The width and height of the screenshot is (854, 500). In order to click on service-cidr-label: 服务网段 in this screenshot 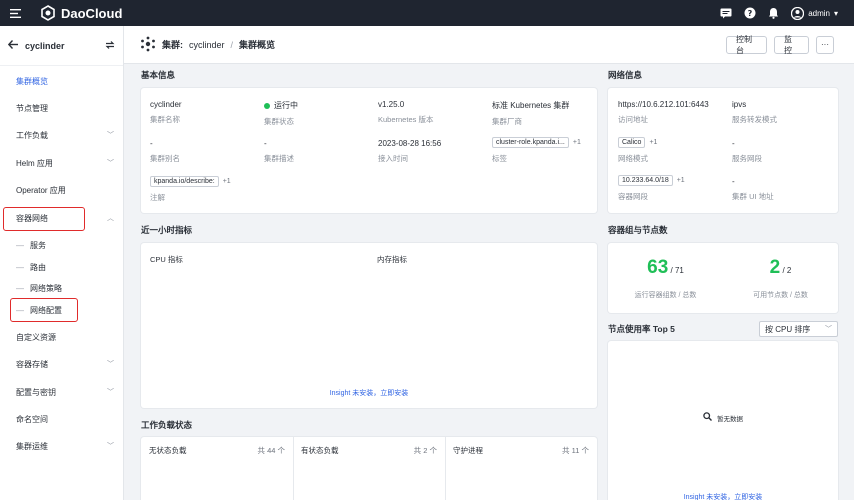, I will do `click(747, 158)`.